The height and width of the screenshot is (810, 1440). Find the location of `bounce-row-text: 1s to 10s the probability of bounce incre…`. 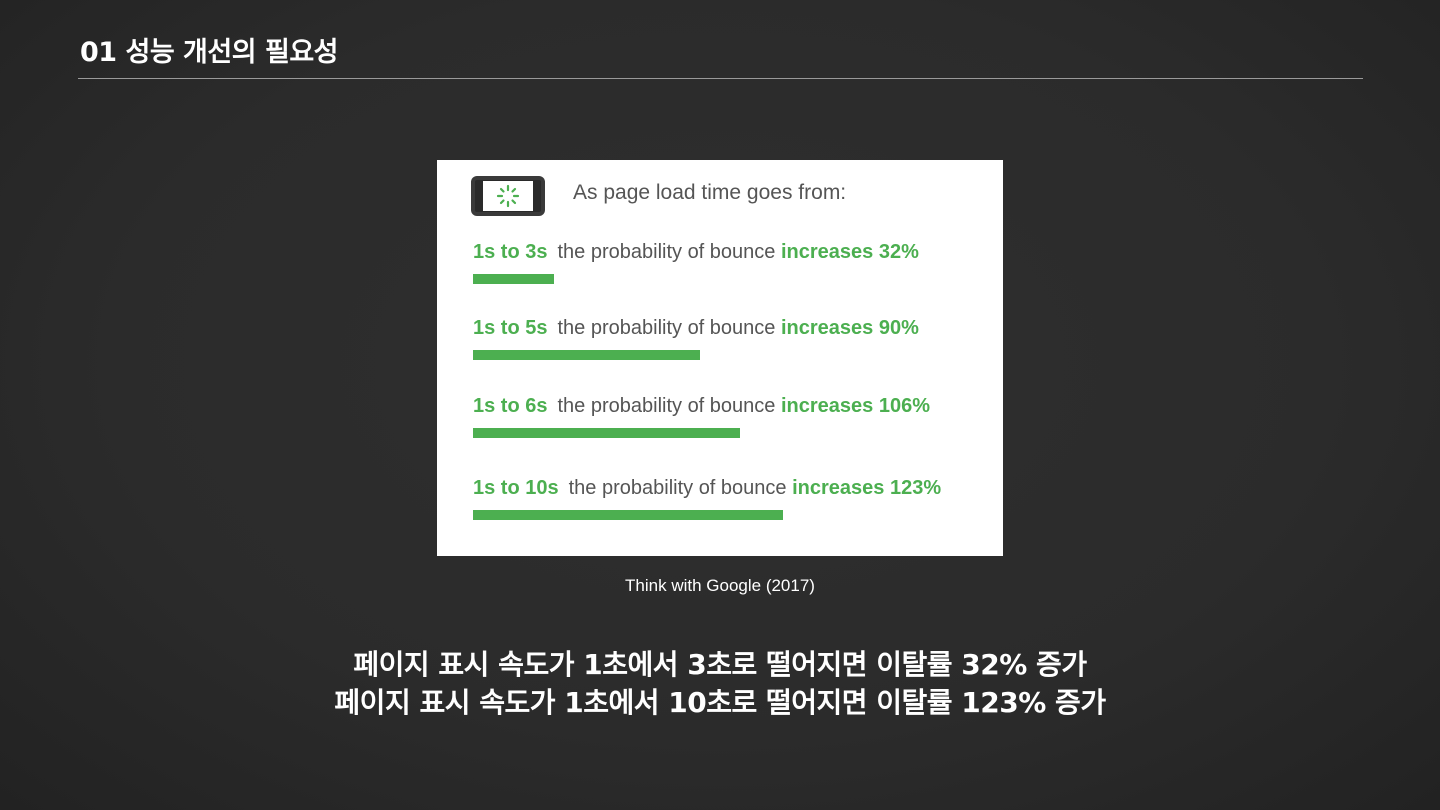

bounce-row-text: 1s to 10s the probability of bounce incre… is located at coordinates (707, 488).